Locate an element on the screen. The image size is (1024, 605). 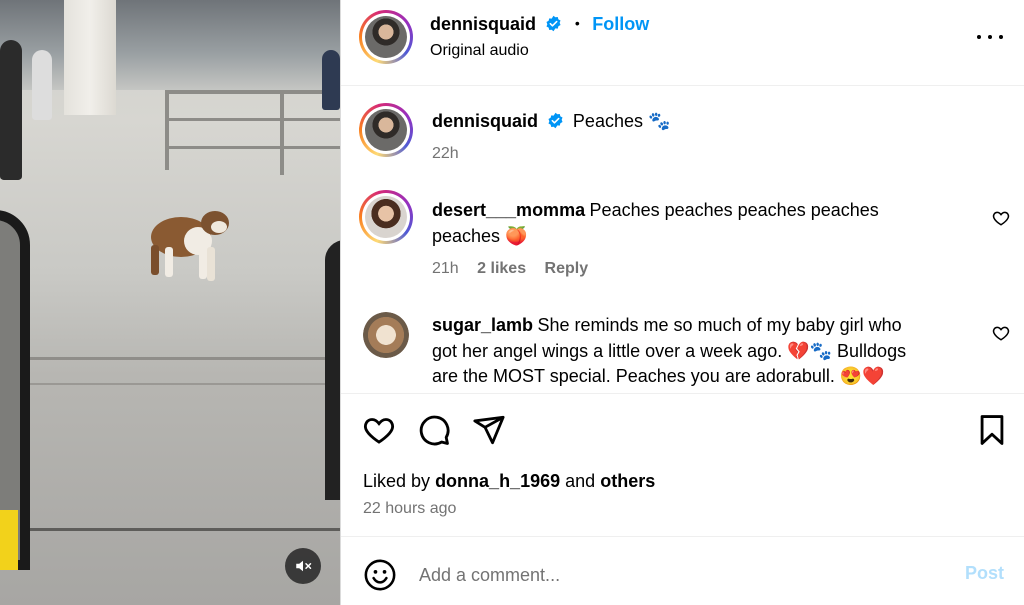
comment-author: sugar_lamb is located at coordinates (482, 325).